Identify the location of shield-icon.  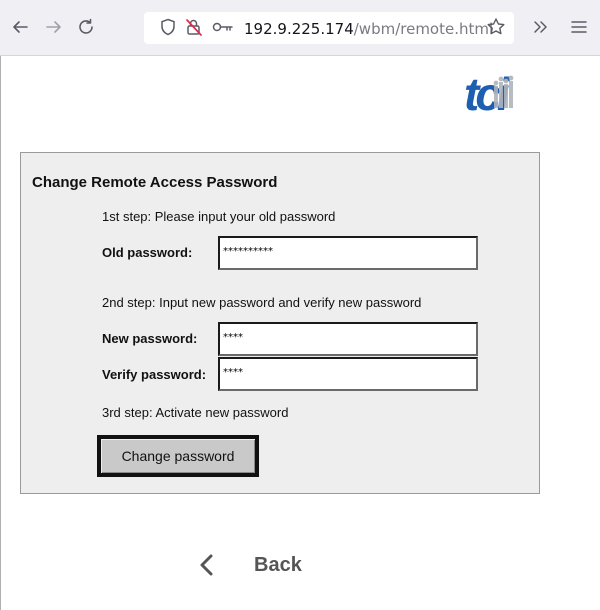
(168, 27).